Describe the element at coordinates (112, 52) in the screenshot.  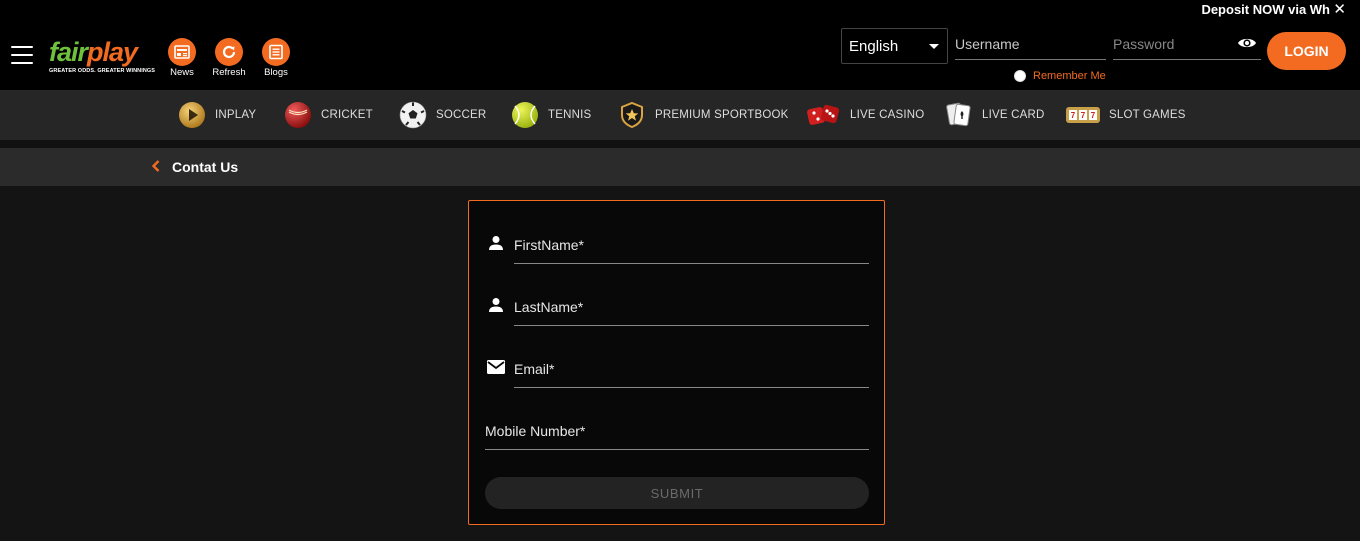
I see `logo-text-play: play` at that location.